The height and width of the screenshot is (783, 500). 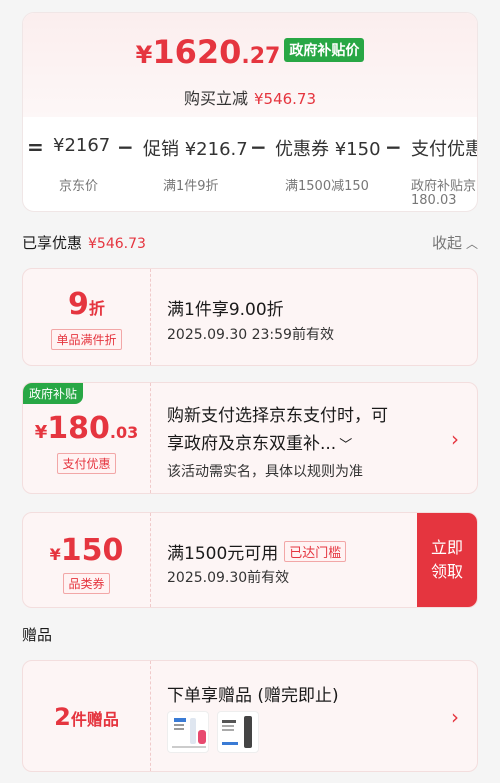 I want to click on coupon-type-tag: 品类券, so click(x=86, y=583).